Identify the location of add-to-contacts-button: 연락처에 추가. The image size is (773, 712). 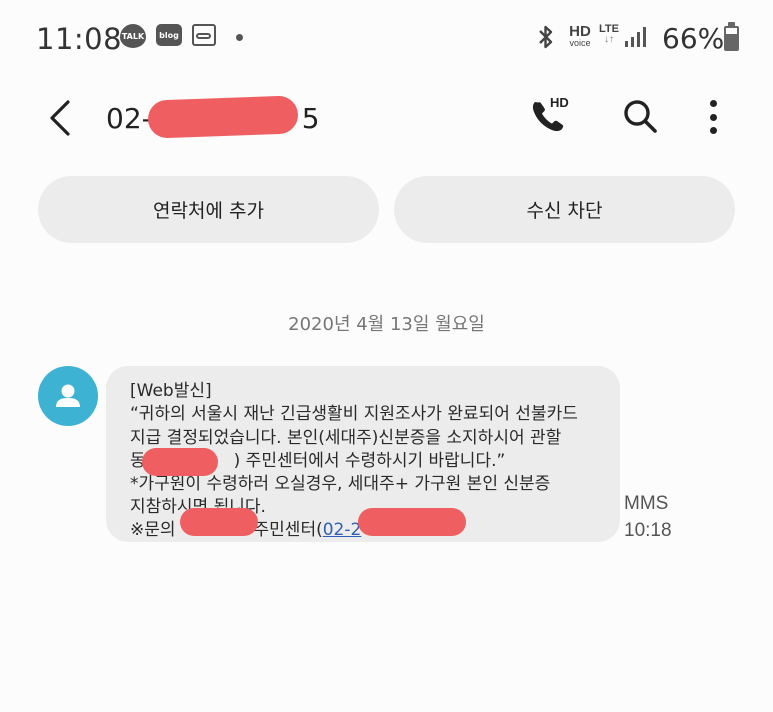
(208, 209).